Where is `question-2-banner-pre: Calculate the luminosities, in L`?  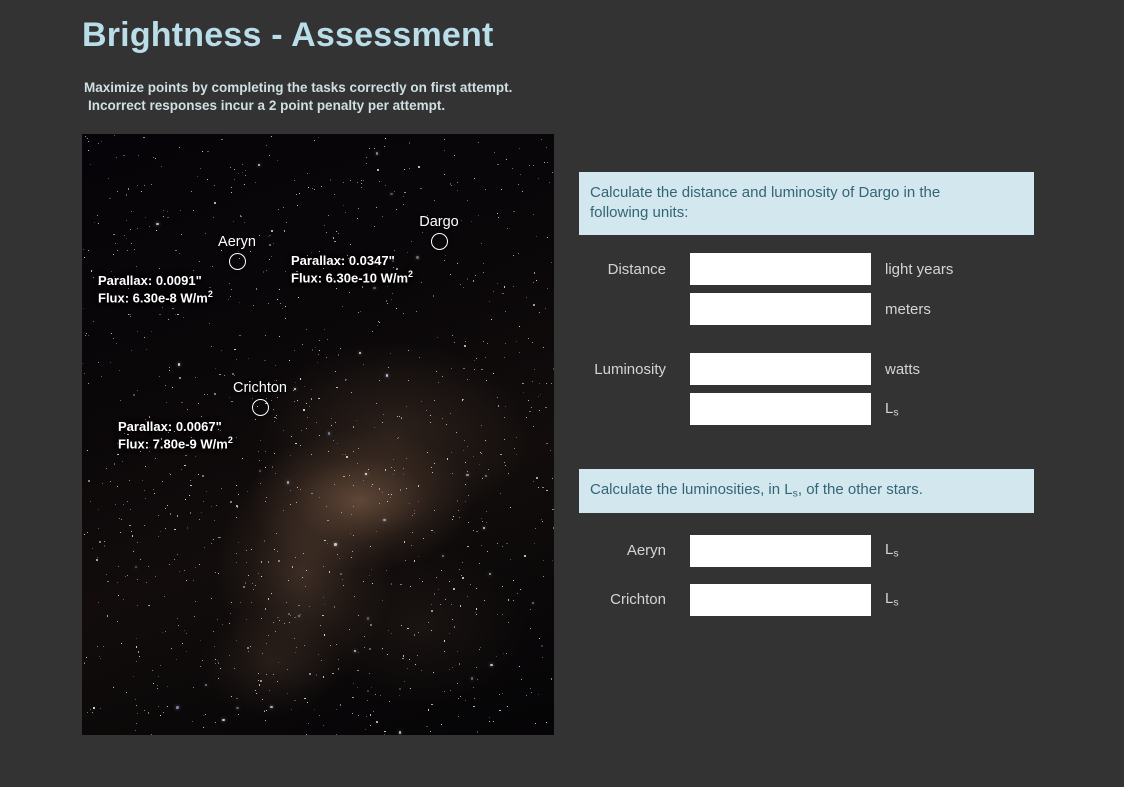
question-2-banner-pre: Calculate the luminosities, in L is located at coordinates (691, 490).